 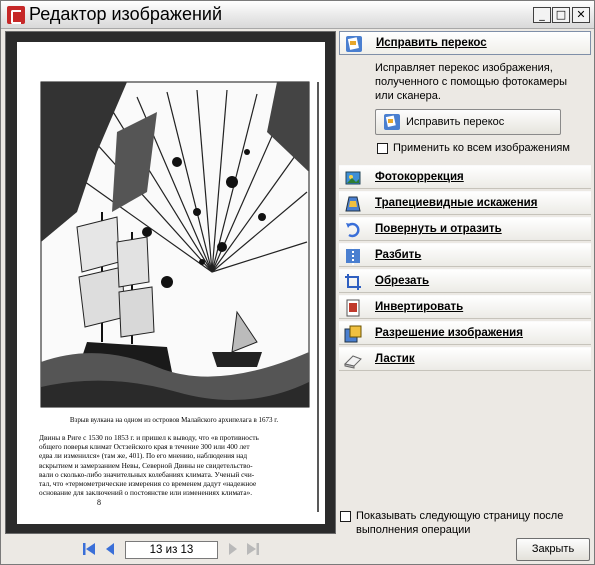 What do you see at coordinates (402, 281) in the screenshot?
I see `section-label: Обрезать` at bounding box center [402, 281].